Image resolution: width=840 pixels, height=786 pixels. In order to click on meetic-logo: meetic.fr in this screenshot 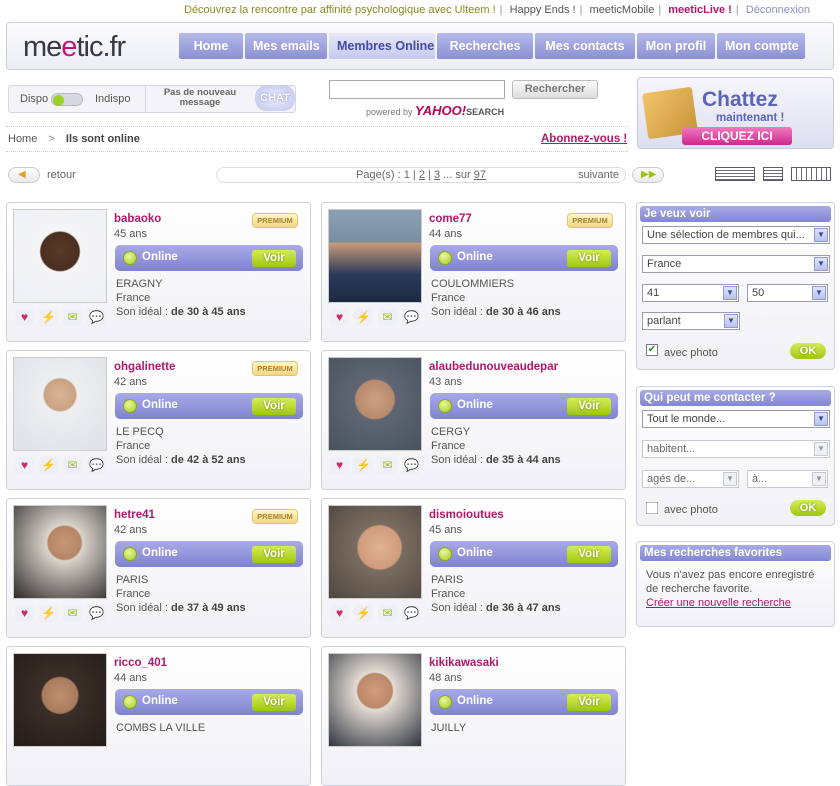, I will do `click(74, 47)`.